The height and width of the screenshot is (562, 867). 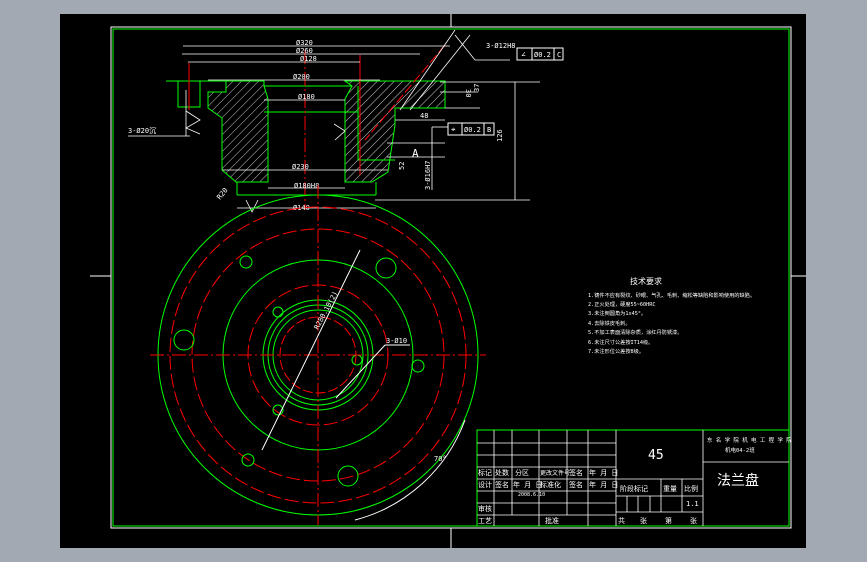 I want to click on svg-text: 更改文件号, so click(x=555, y=473).